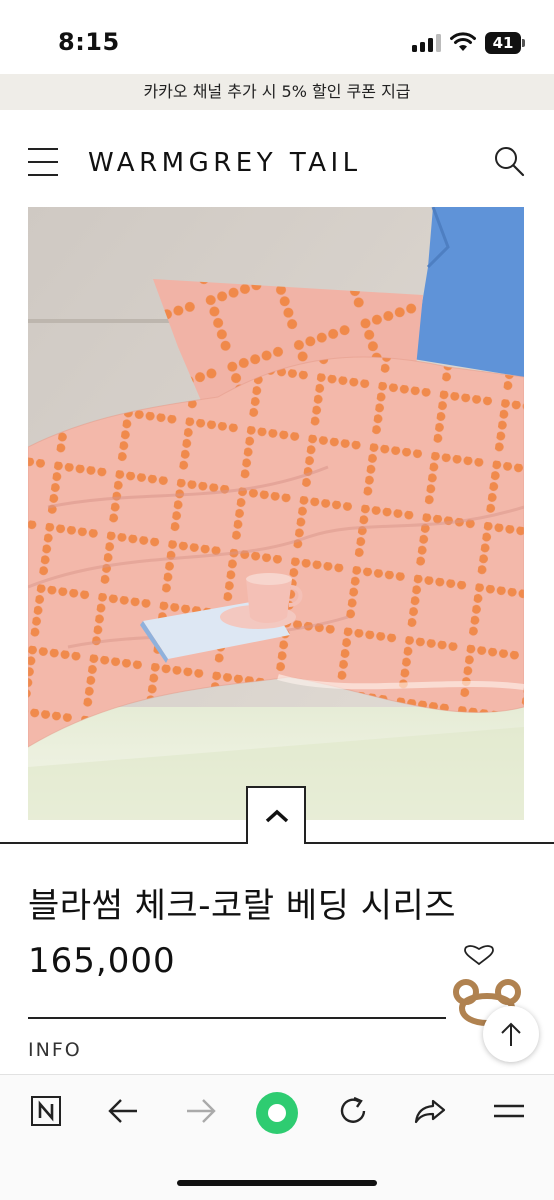 This screenshot has width=554, height=1200. I want to click on collapse-button, so click(276, 815).